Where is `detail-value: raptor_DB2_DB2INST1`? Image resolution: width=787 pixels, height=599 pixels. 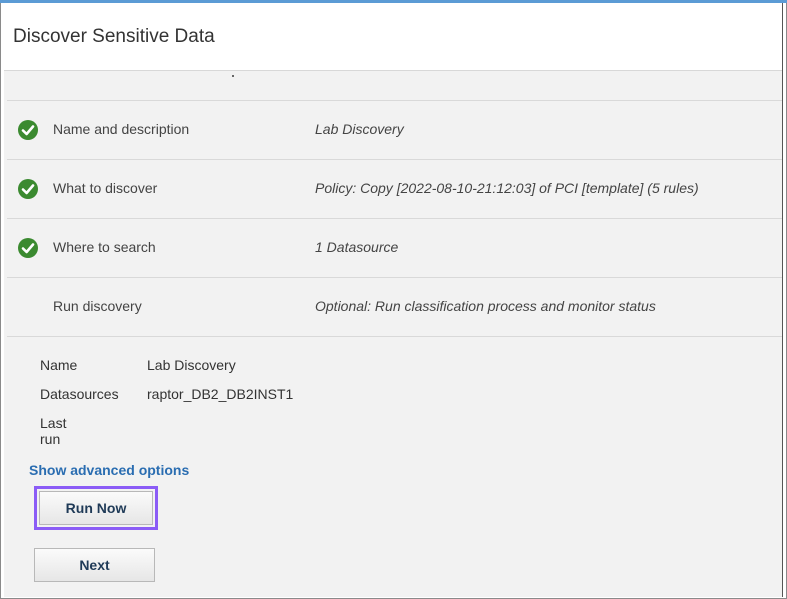
detail-value: raptor_DB2_DB2INST1 is located at coordinates (220, 394).